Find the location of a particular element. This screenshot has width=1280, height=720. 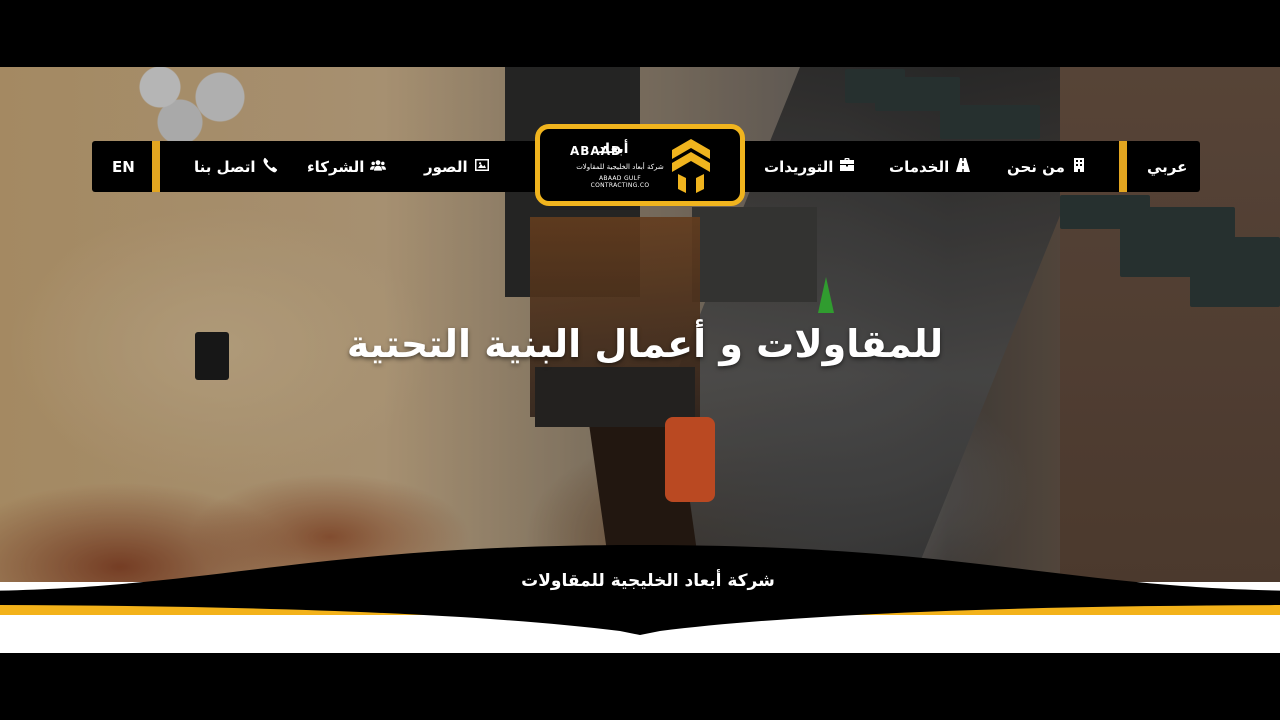

building-icon is located at coordinates (1079, 167).